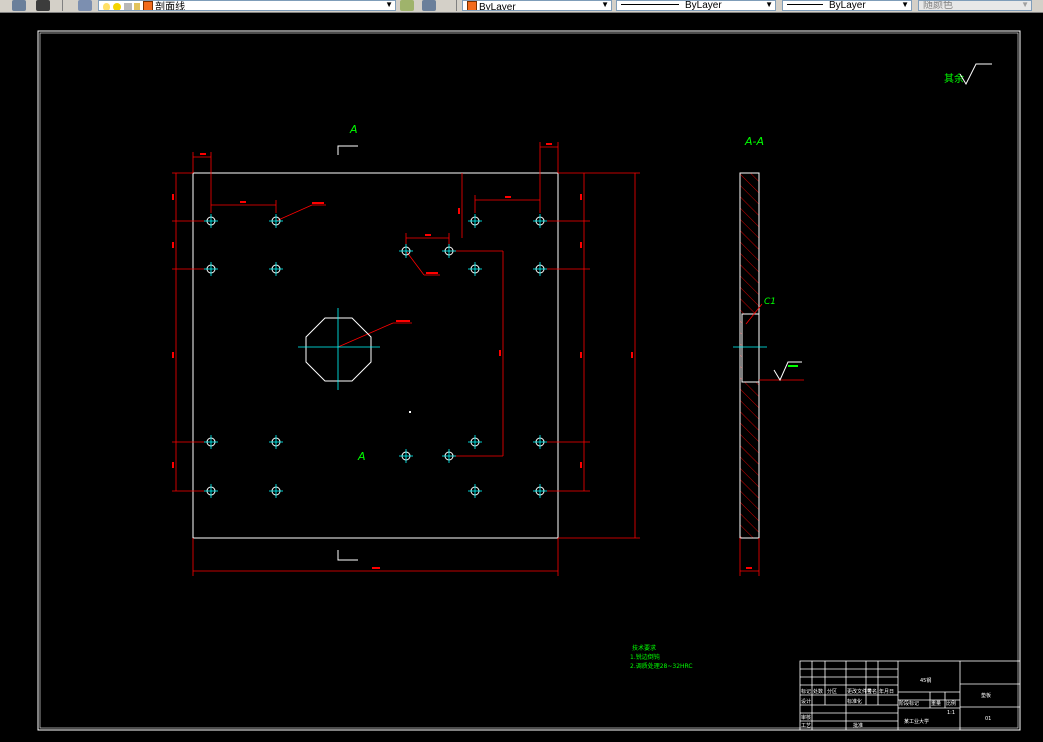  Describe the element at coordinates (43, 5) in the screenshot. I see `layer-previous-icon` at that location.